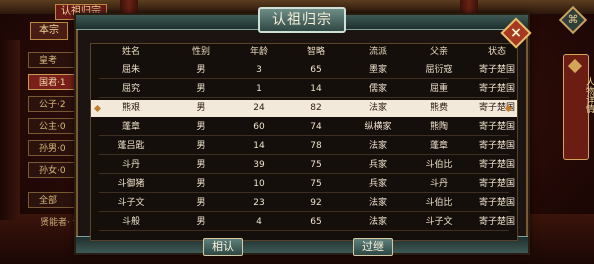 The image size is (594, 264). I want to click on diamond-ornament-icon, so click(575, 66).